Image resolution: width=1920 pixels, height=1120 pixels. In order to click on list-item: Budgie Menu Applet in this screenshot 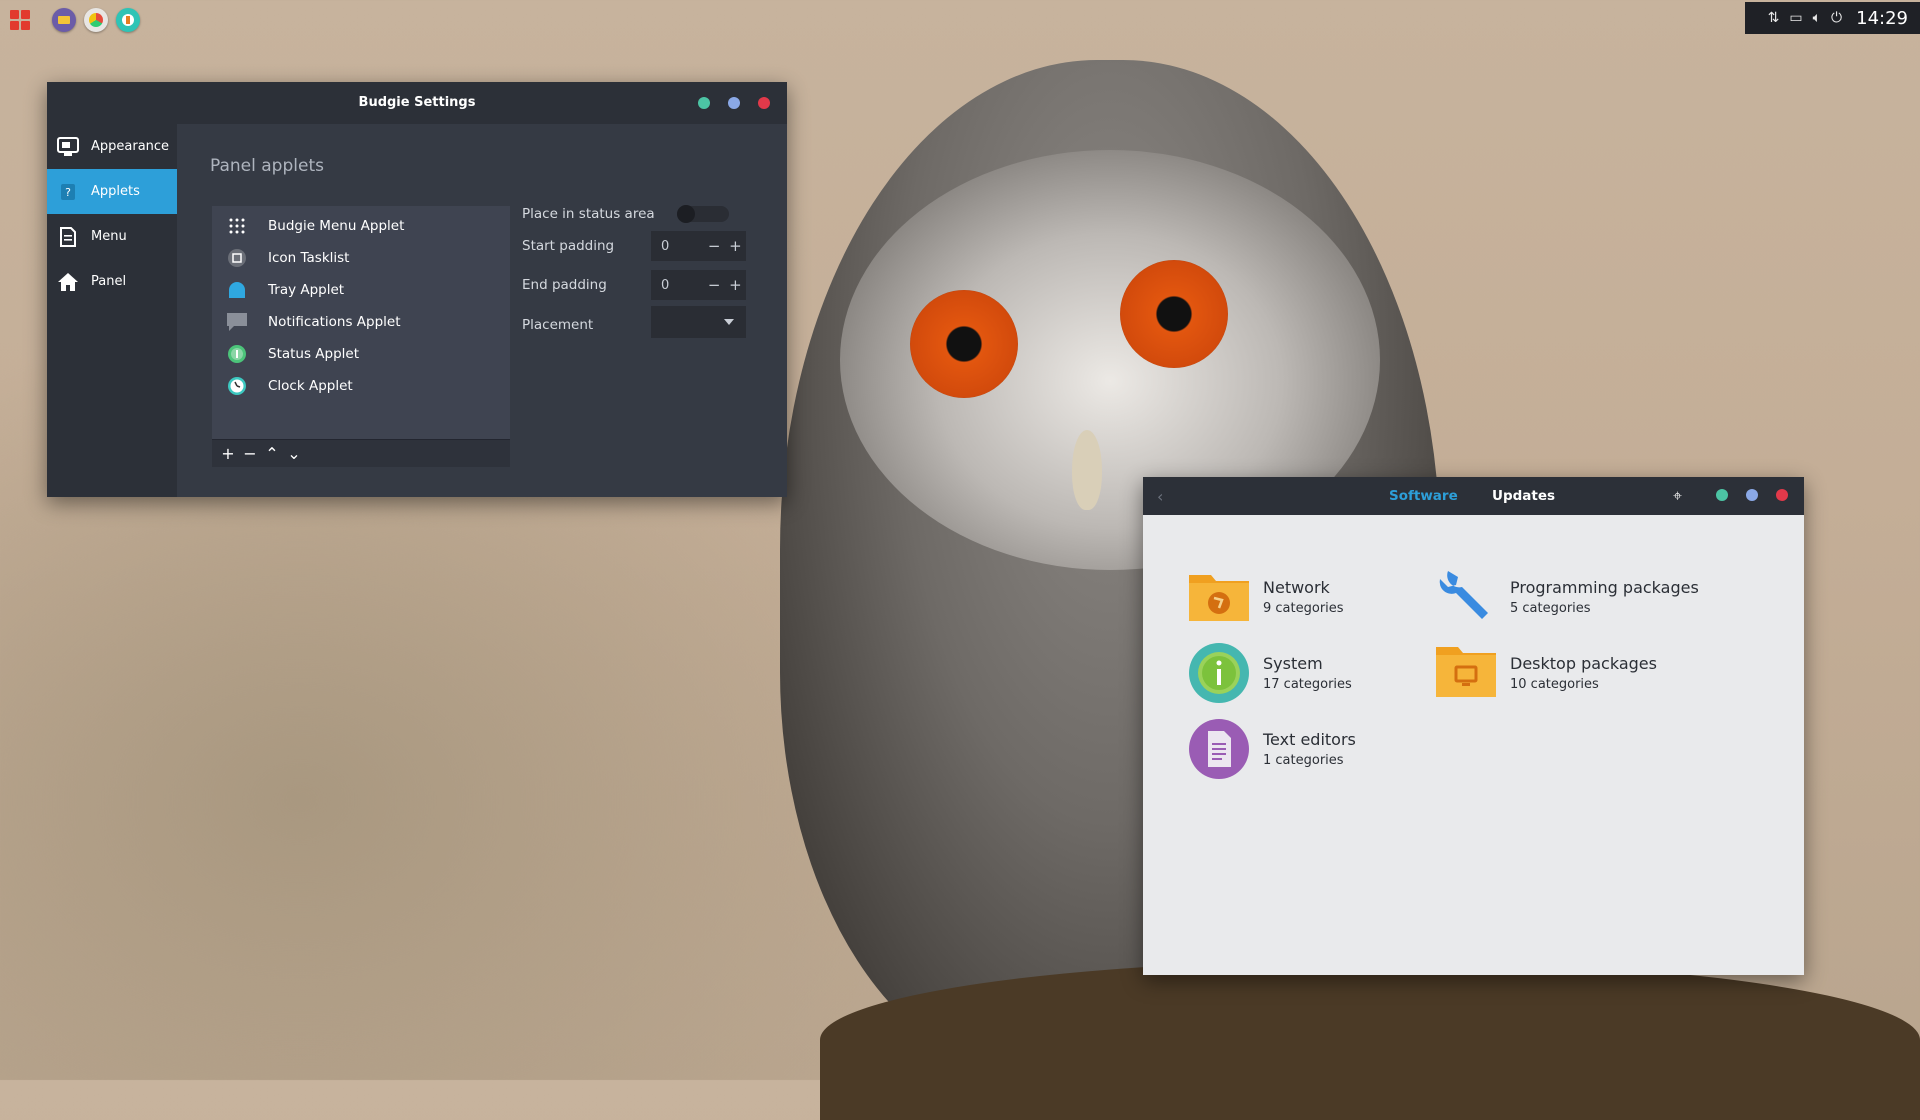, I will do `click(361, 226)`.